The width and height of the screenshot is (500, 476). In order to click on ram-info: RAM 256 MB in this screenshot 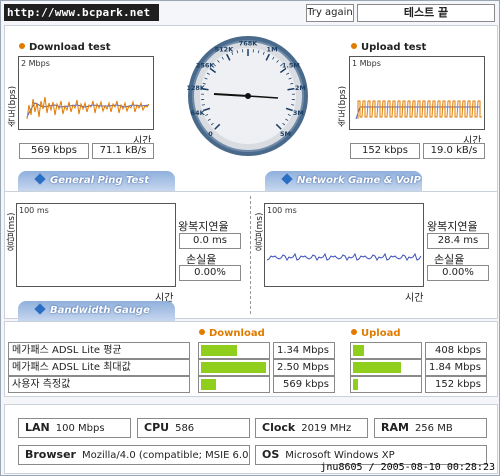, I will do `click(430, 428)`.